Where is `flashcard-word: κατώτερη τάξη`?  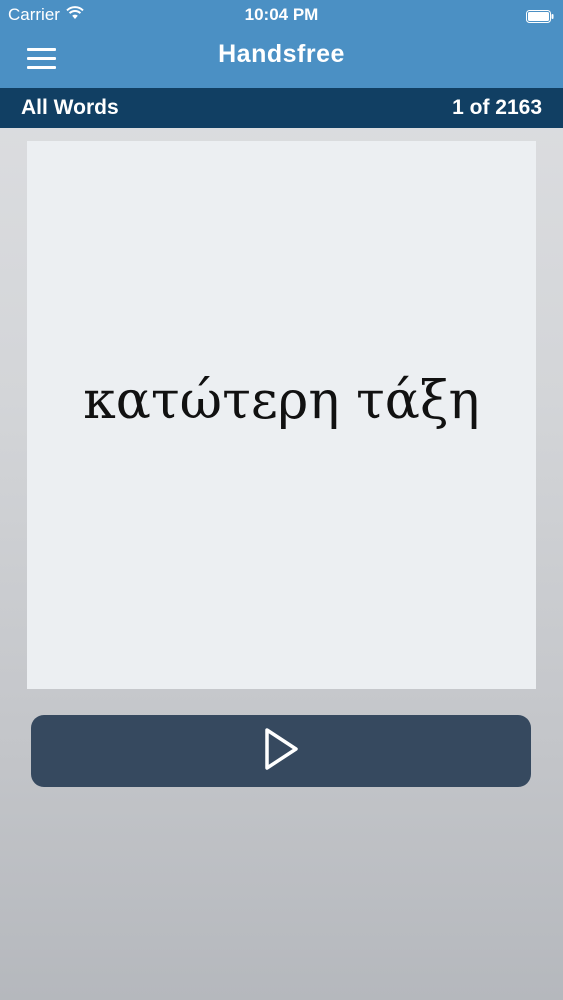
flashcard-word: κατώτερη τάξη is located at coordinates (281, 401).